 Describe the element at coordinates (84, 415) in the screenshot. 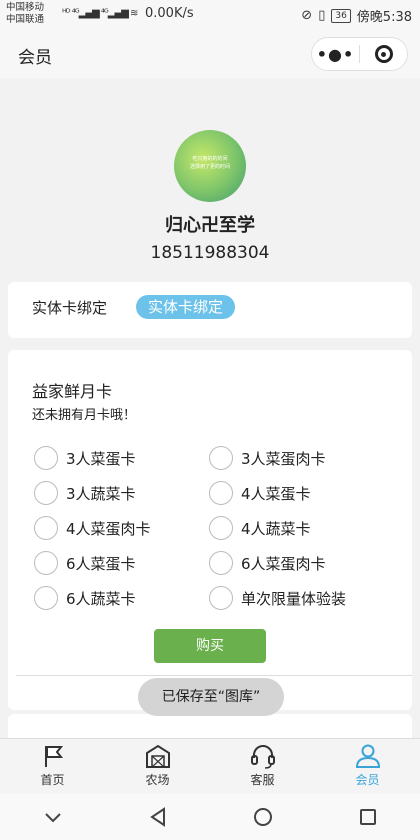

I see `monthly-card-subtitle: 还未拥有月卡哦！` at that location.